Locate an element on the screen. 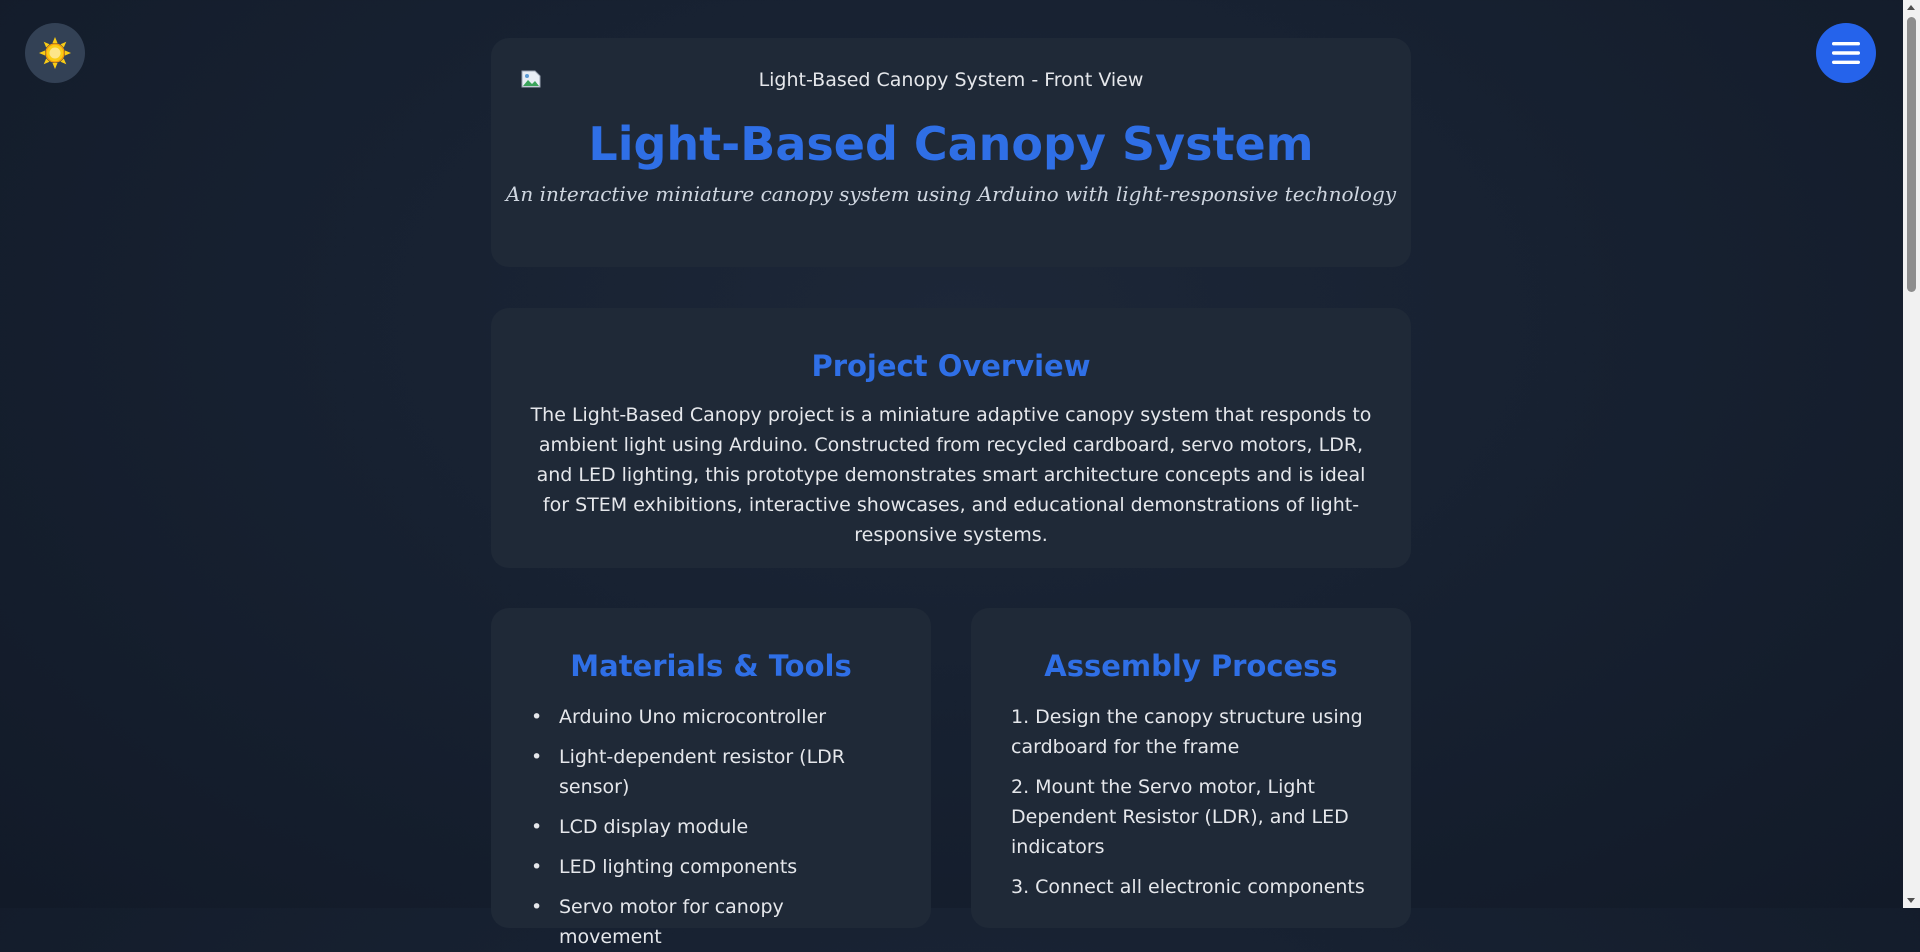 This screenshot has width=1920, height=952. step-item: 3. Connect all electronic components is located at coordinates (1188, 887).